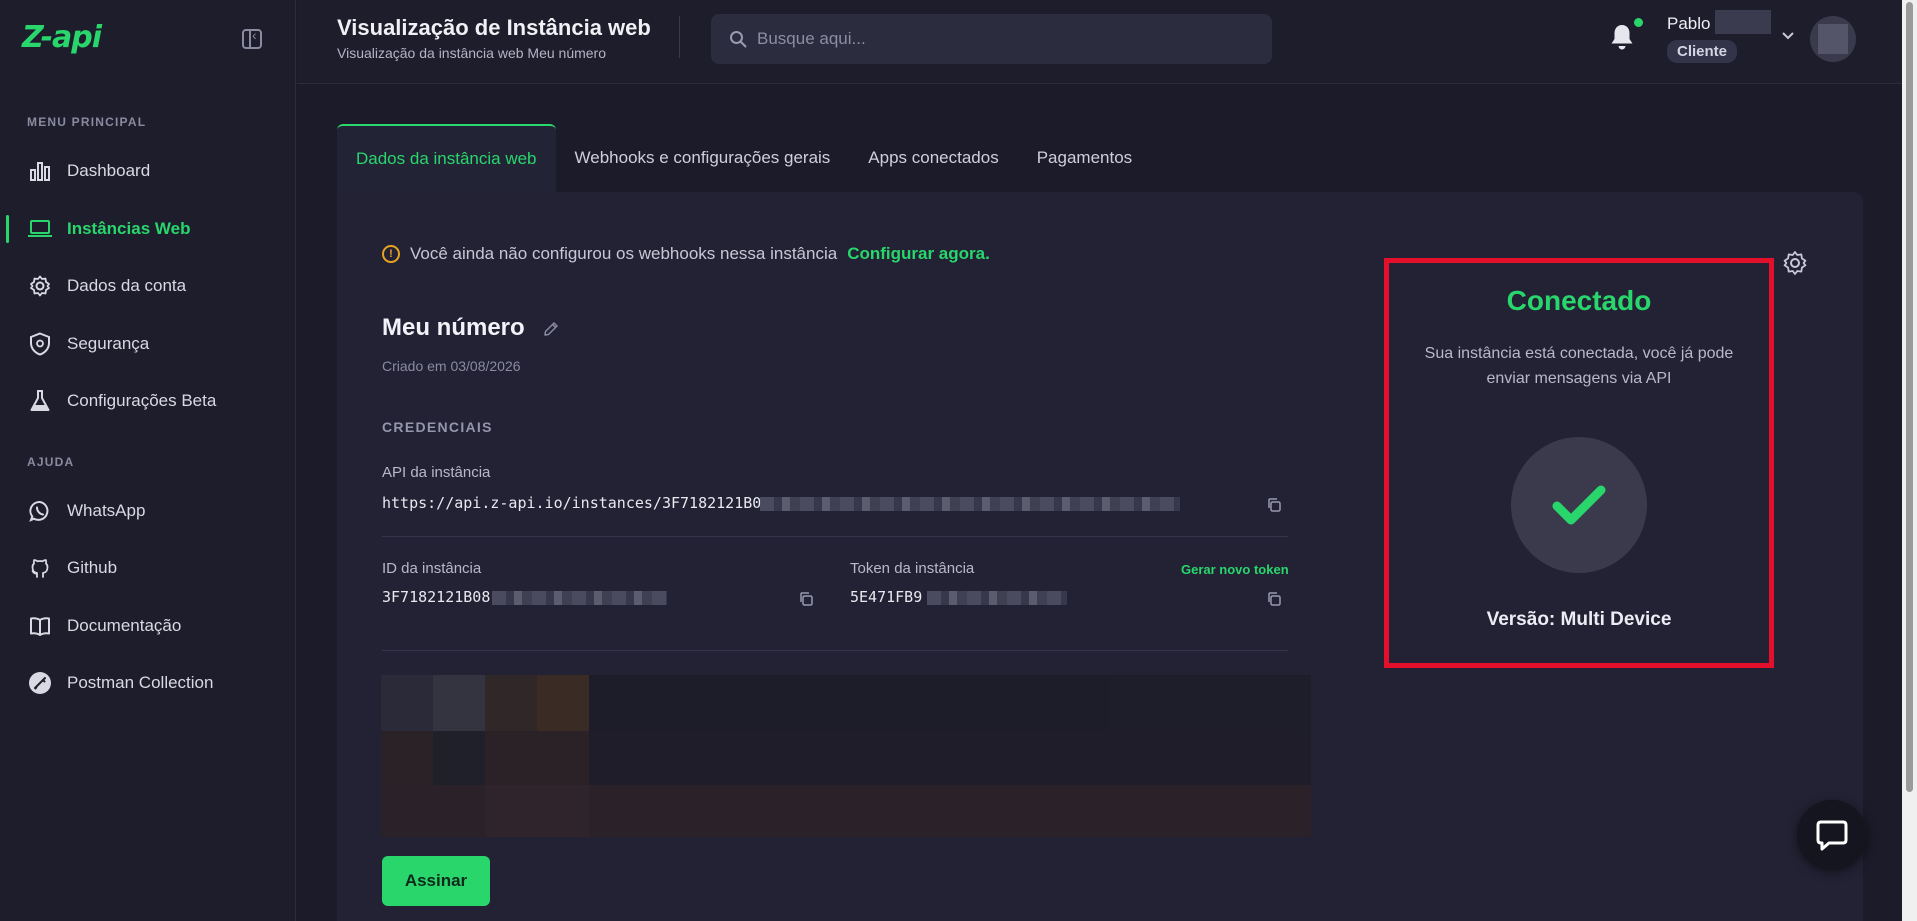 The width and height of the screenshot is (1917, 921). Describe the element at coordinates (970, 504) in the screenshot. I see `api-value-redacted` at that location.